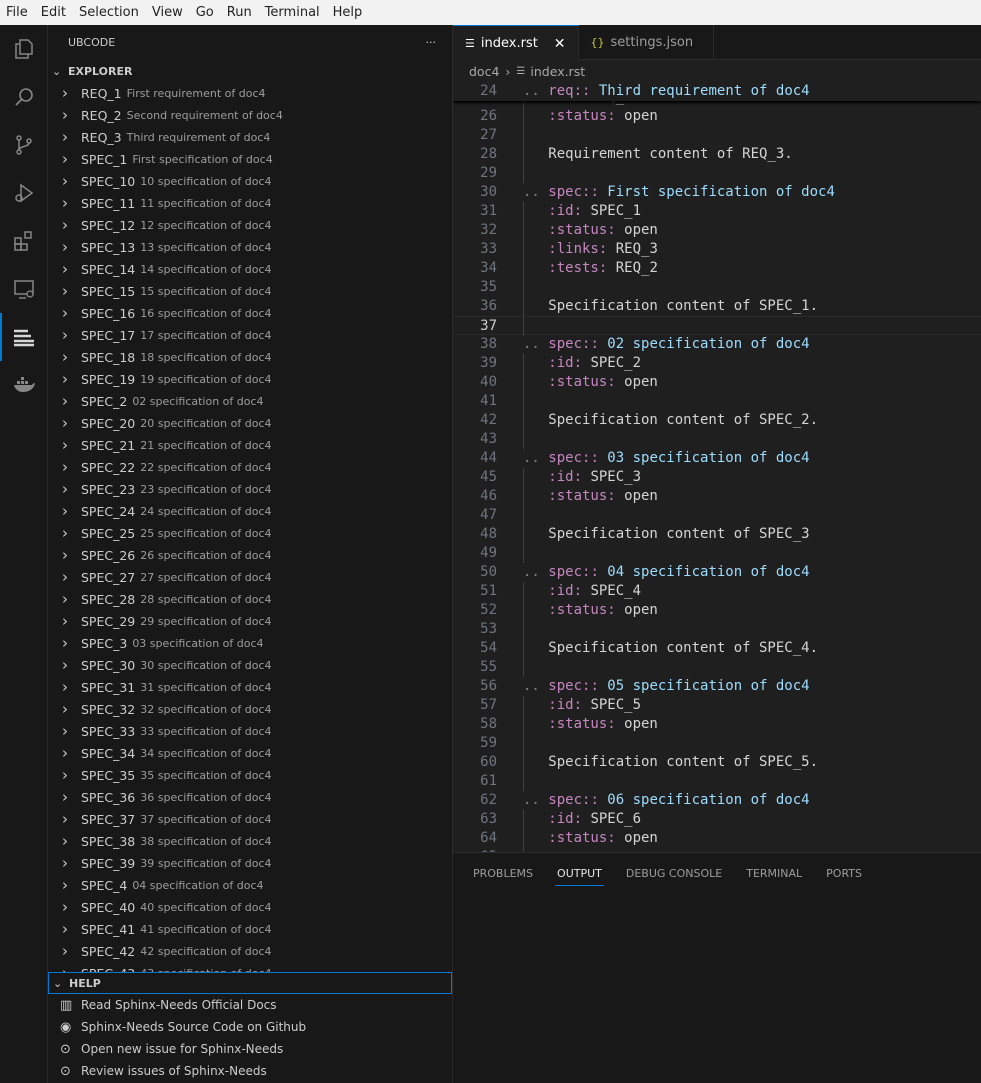 This screenshot has height=1083, width=981. What do you see at coordinates (250, 863) in the screenshot?
I see `tree-item: › SPEC_39 39 specification of doc4` at bounding box center [250, 863].